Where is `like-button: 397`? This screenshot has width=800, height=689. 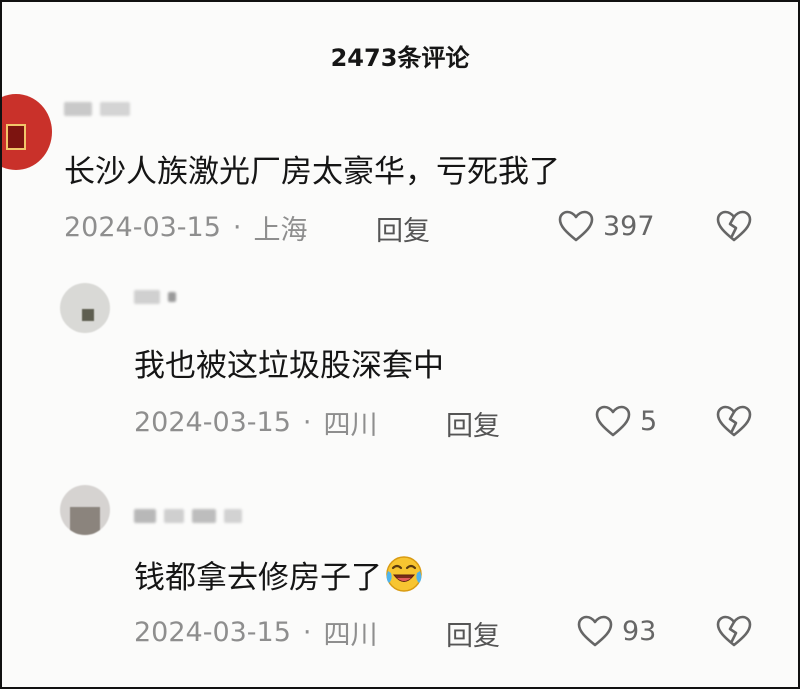 like-button: 397 is located at coordinates (606, 226).